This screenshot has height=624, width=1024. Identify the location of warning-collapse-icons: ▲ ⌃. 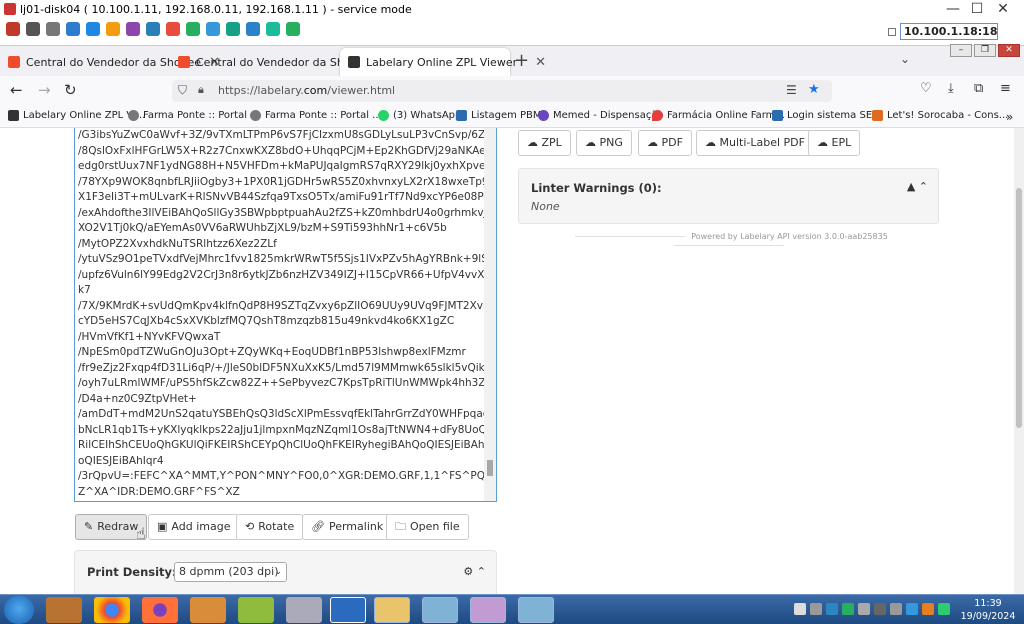
(917, 186).